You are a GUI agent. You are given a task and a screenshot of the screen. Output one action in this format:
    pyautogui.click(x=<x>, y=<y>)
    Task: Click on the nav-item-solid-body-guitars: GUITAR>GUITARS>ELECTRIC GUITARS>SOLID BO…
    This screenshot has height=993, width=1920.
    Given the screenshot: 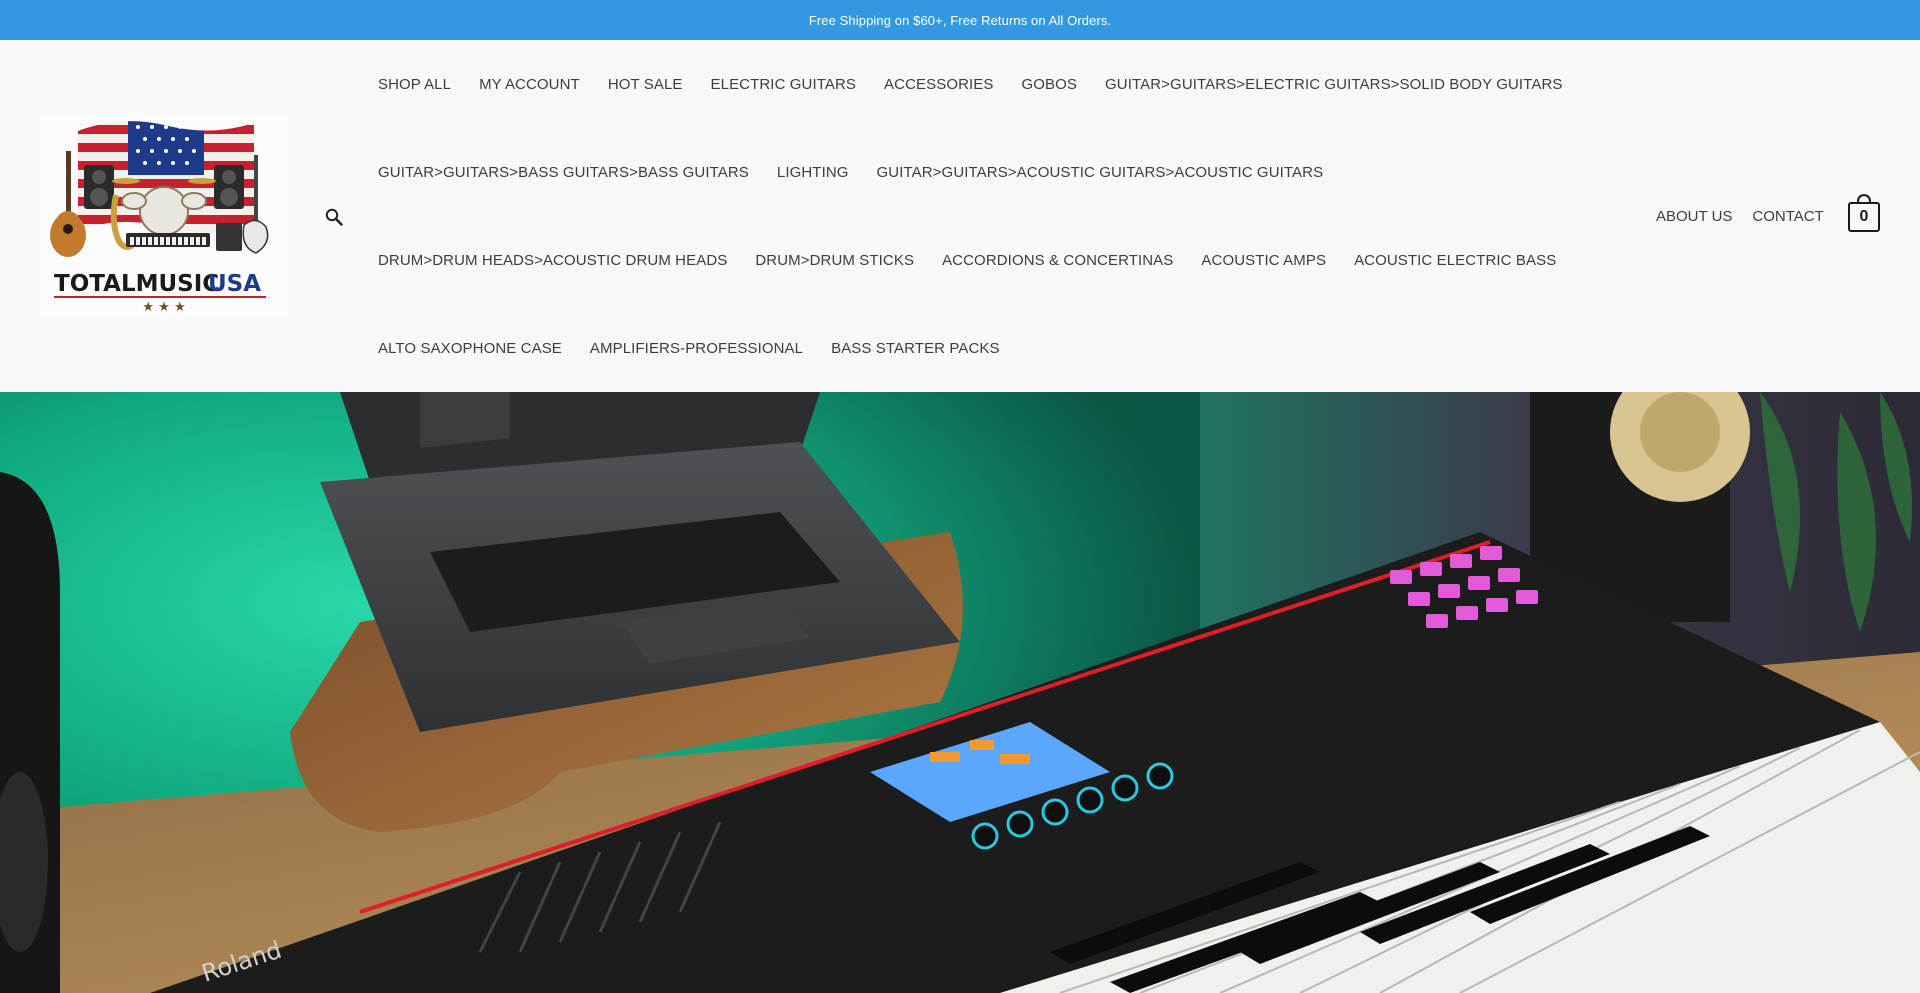 What is the action you would take?
    pyautogui.click(x=1333, y=84)
    